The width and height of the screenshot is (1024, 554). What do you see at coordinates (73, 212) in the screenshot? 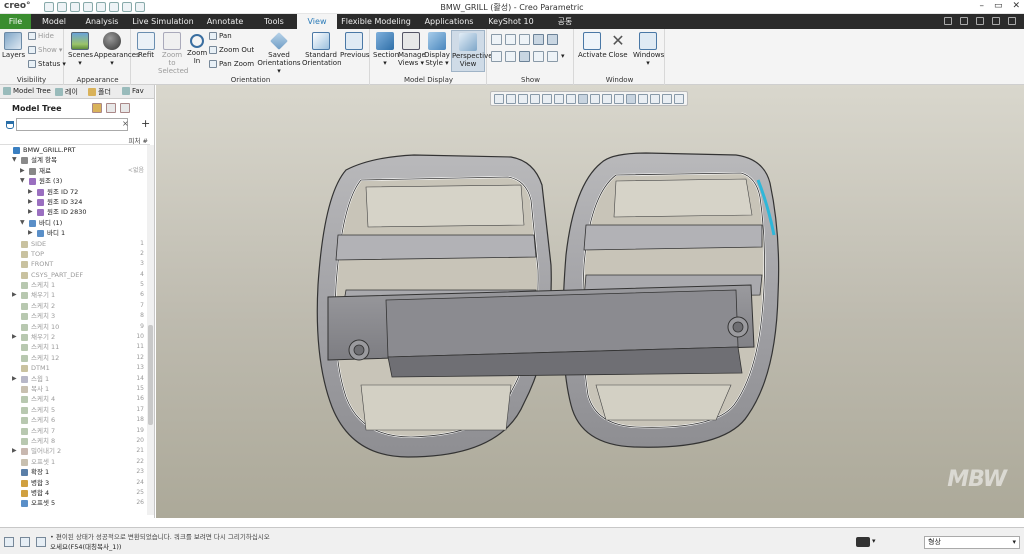
I see `tree-row: ▶ 원조 ID 2830` at bounding box center [73, 212].